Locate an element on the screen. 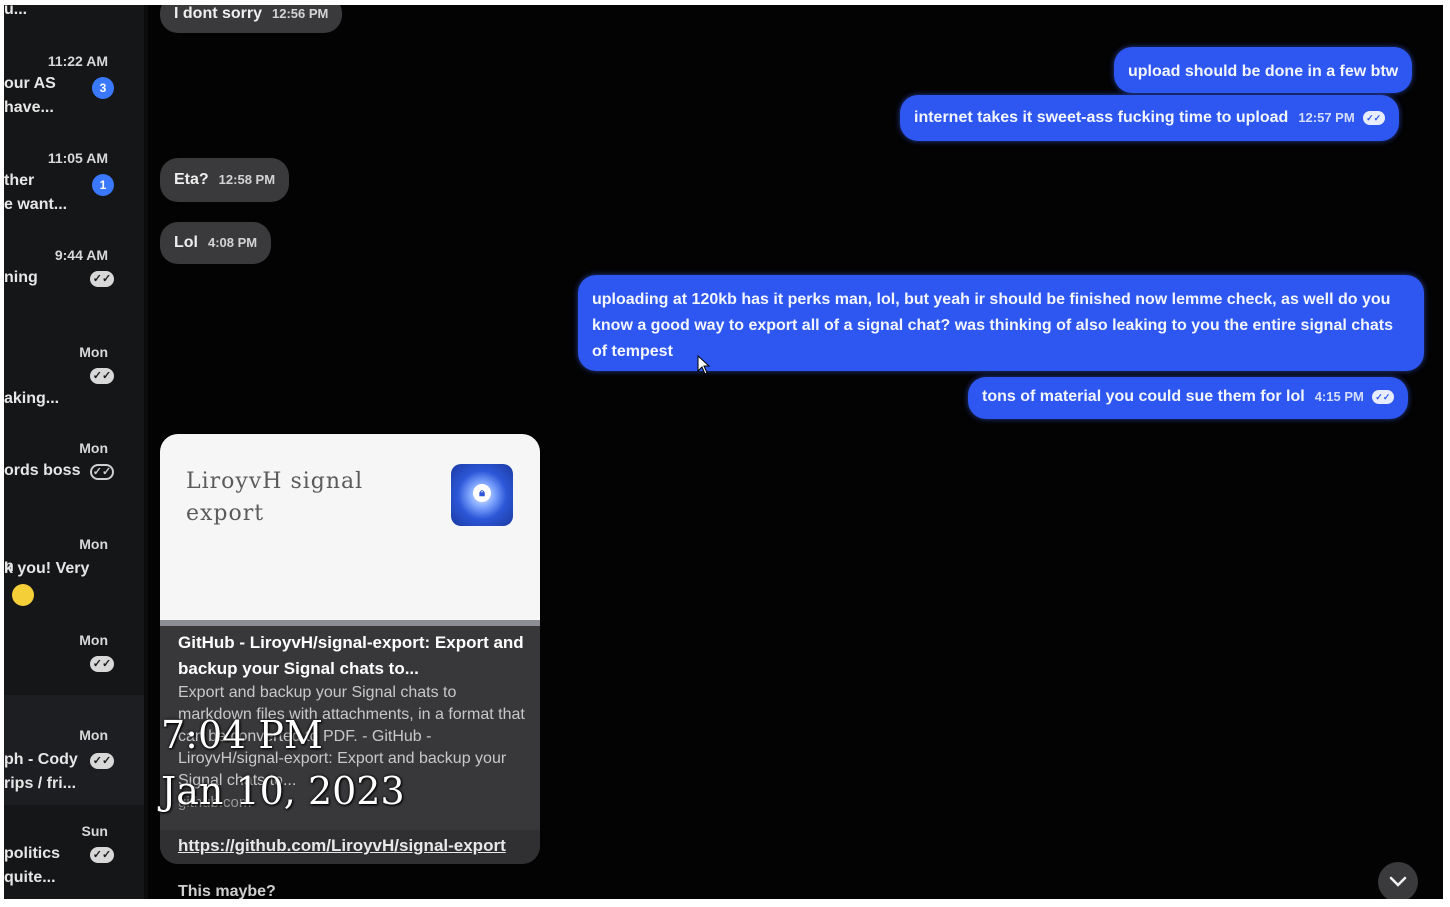 The image size is (1450, 907). link-preview-divider is located at coordinates (350, 623).